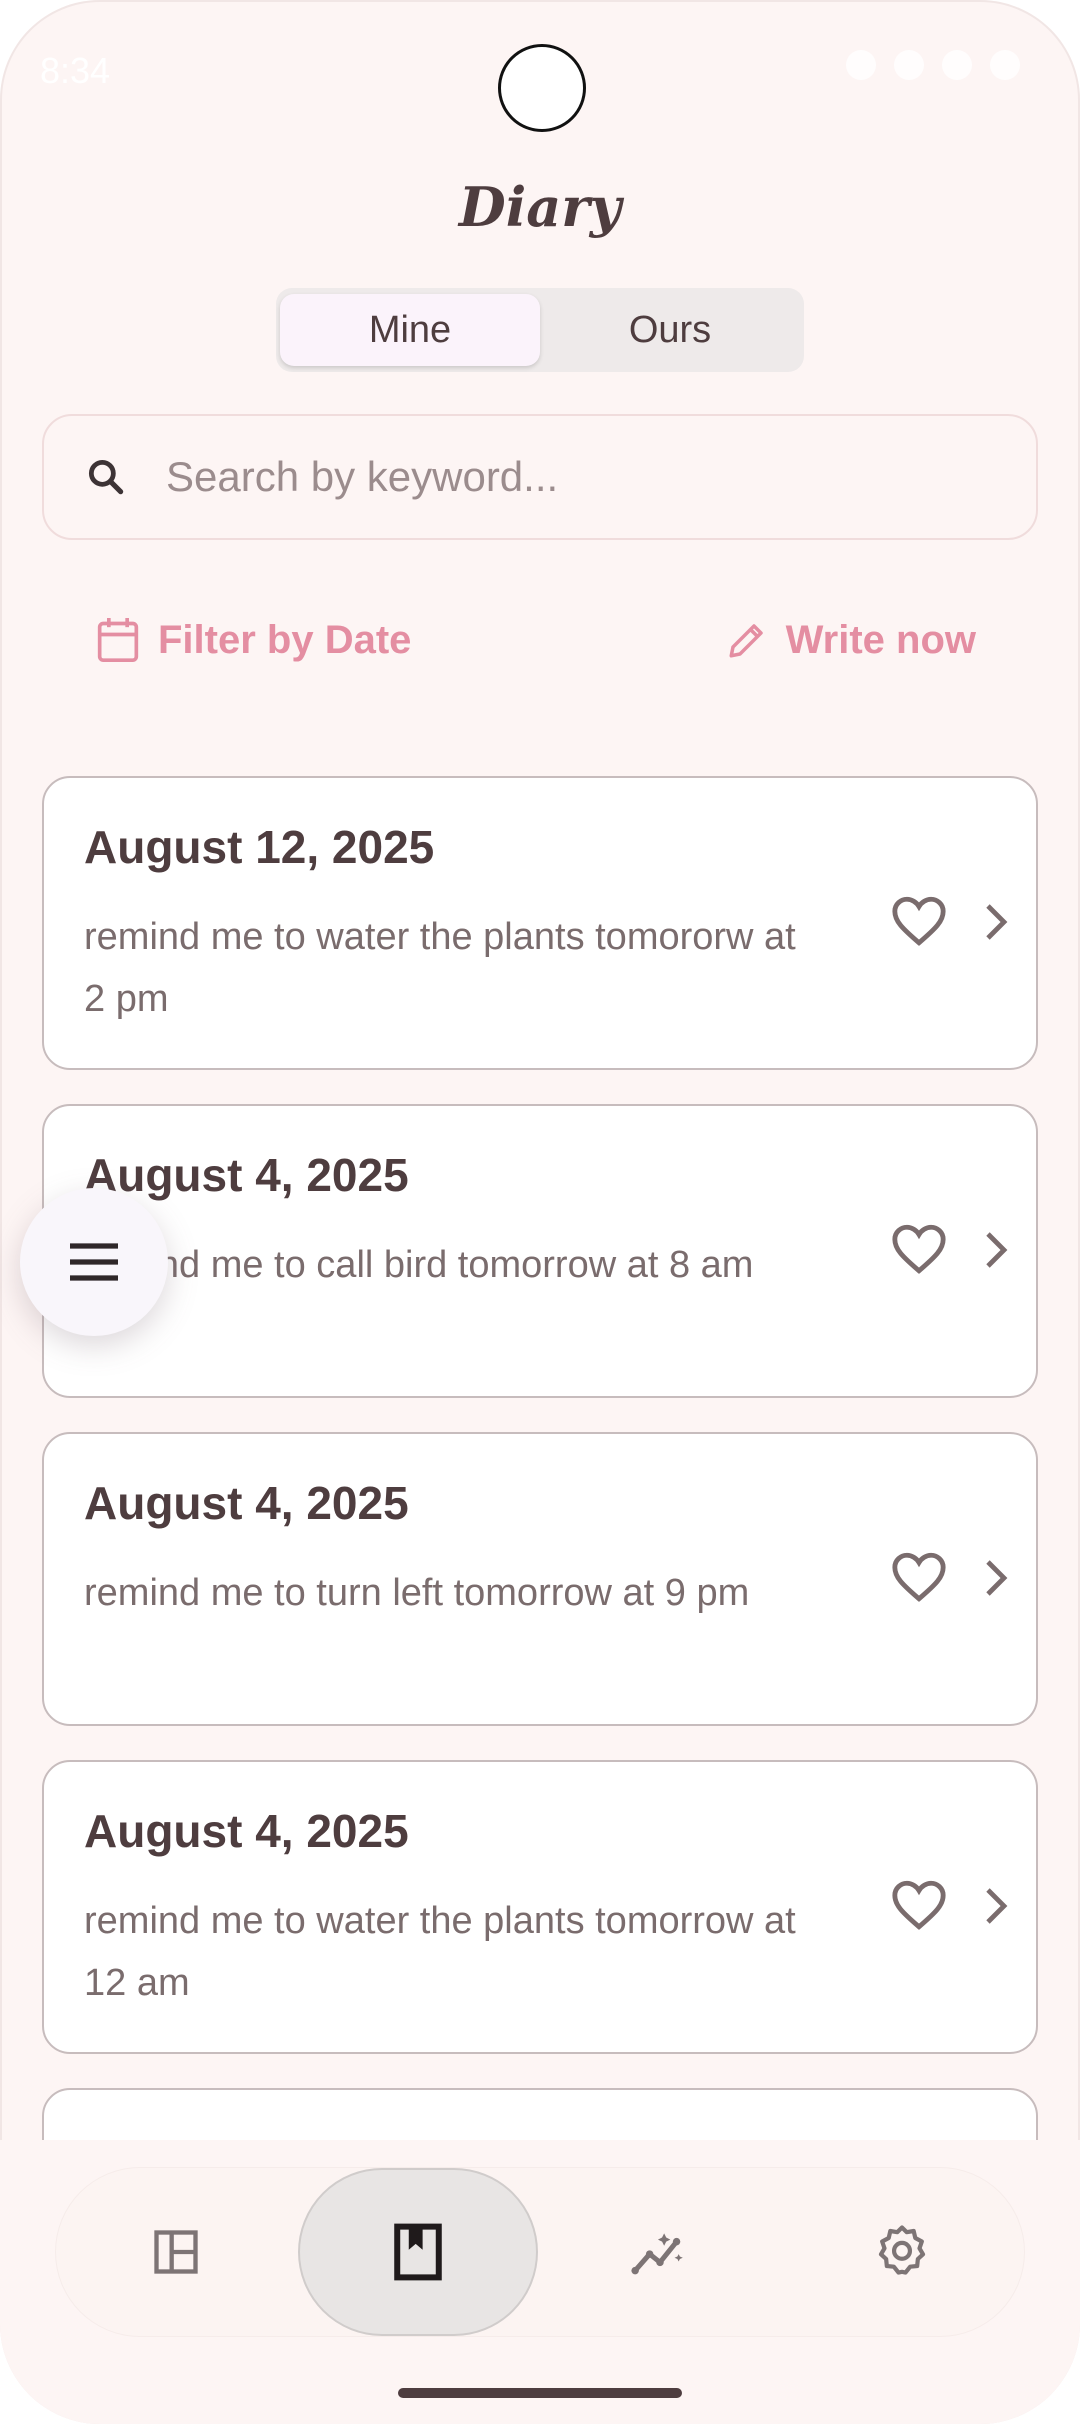 The height and width of the screenshot is (2424, 1080). I want to click on search-icon, so click(106, 477).